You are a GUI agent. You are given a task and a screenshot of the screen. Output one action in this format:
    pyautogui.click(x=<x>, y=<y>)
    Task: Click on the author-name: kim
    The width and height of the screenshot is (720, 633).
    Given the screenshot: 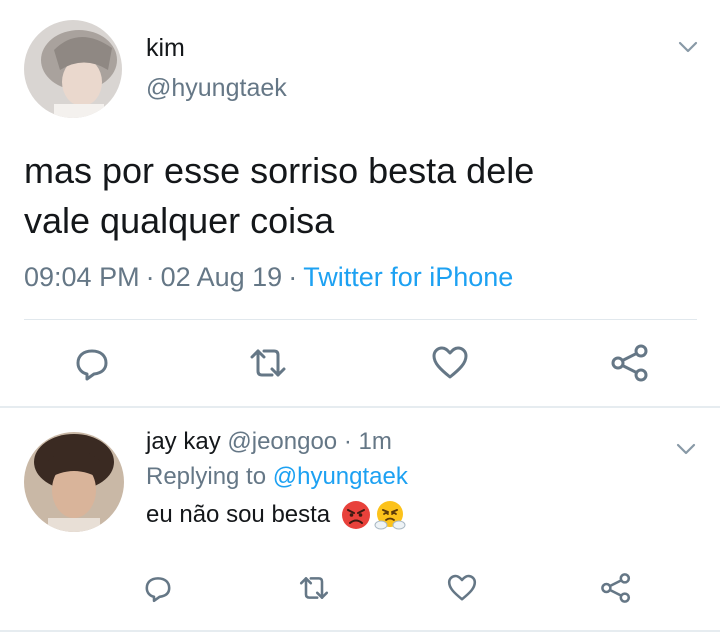 What is the action you would take?
    pyautogui.click(x=165, y=48)
    